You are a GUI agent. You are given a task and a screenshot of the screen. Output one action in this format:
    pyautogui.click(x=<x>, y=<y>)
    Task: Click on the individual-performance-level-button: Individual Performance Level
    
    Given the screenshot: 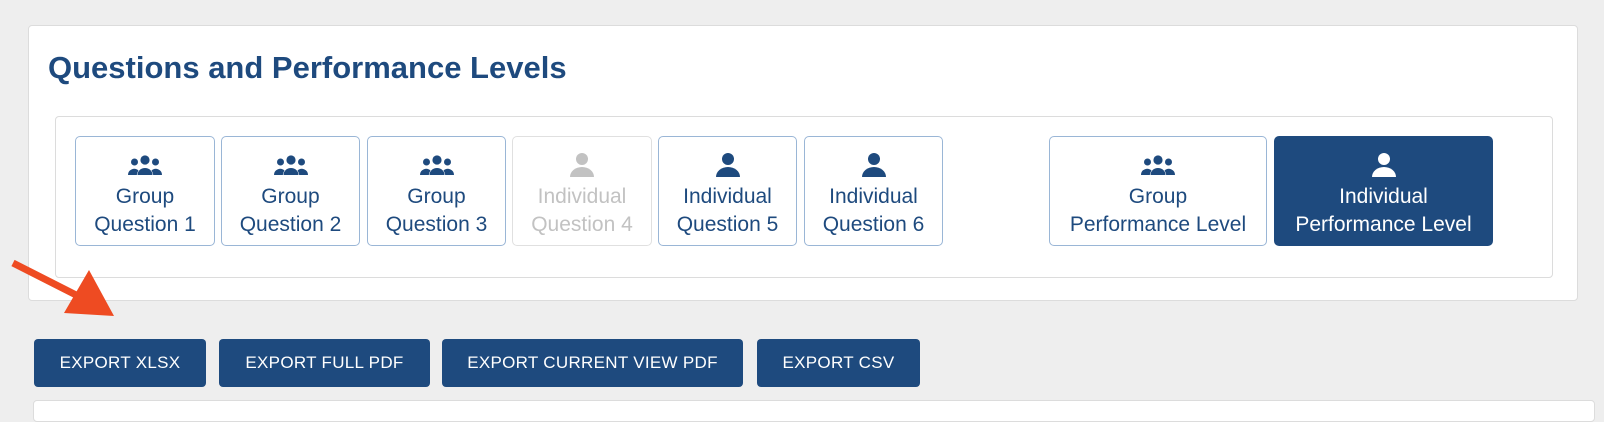 What is the action you would take?
    pyautogui.click(x=1383, y=191)
    